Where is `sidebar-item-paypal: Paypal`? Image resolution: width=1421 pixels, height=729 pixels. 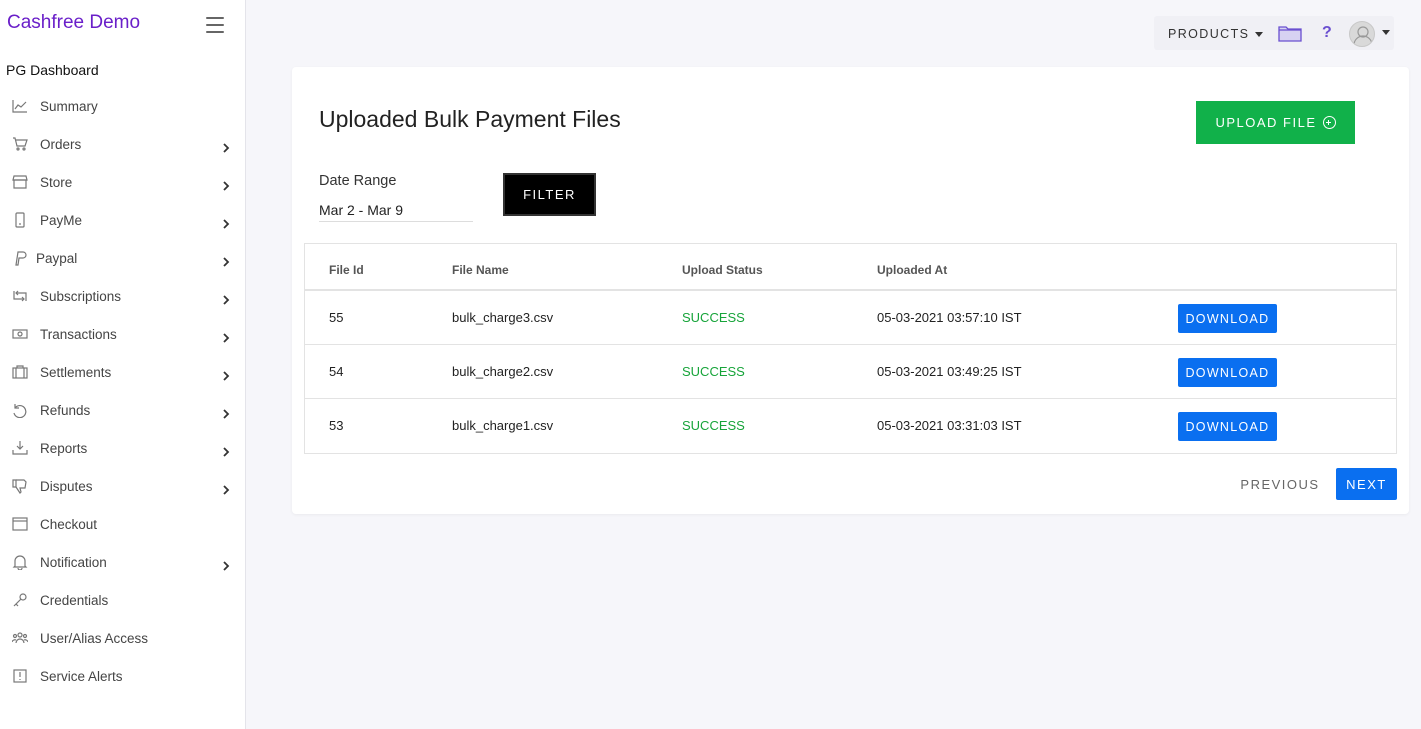
sidebar-item-paypal: Paypal is located at coordinates (122, 258).